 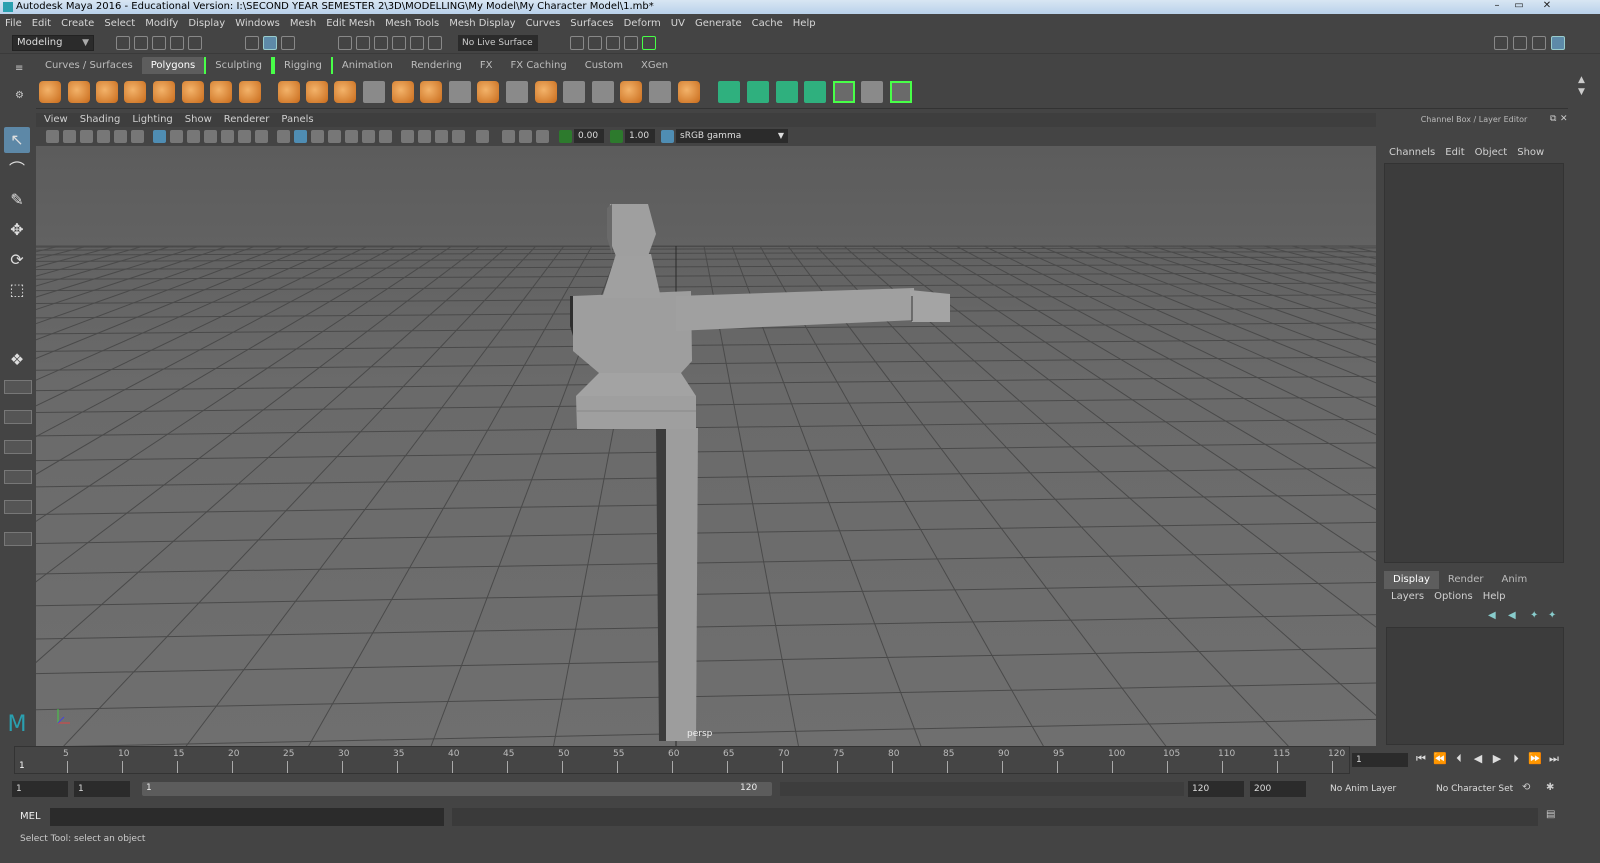 I want to click on poly-pyramid-icon, so click(x=221, y=92).